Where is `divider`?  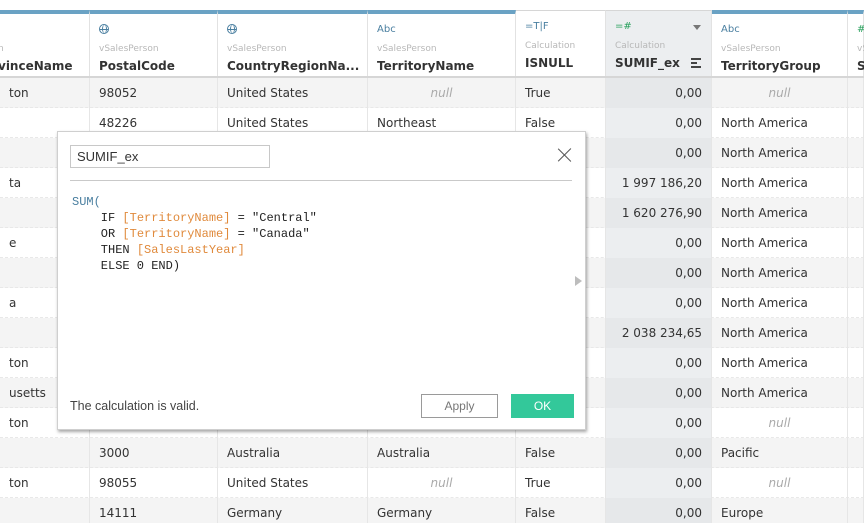
divider is located at coordinates (321, 180).